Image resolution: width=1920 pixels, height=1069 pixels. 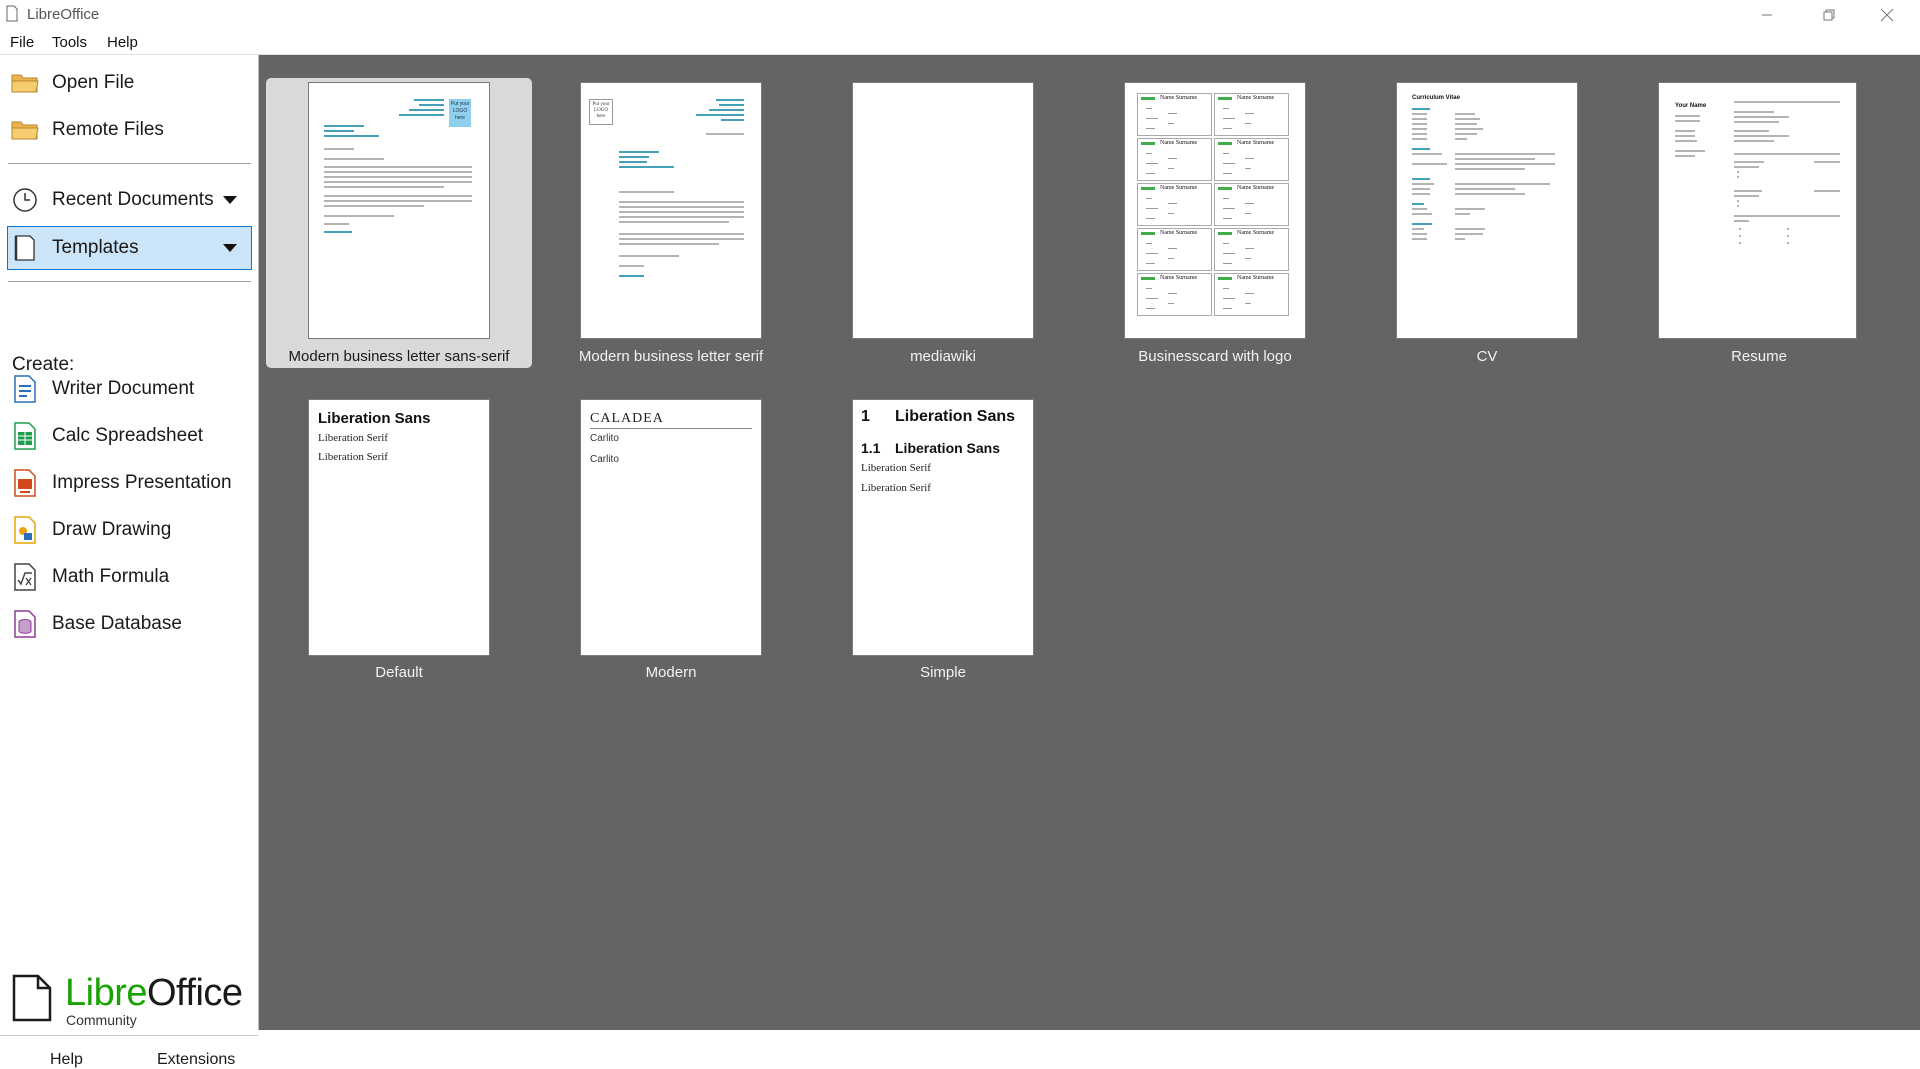 I want to click on libreoffice-logo: LibreOffice Community, so click(x=132, y=1000).